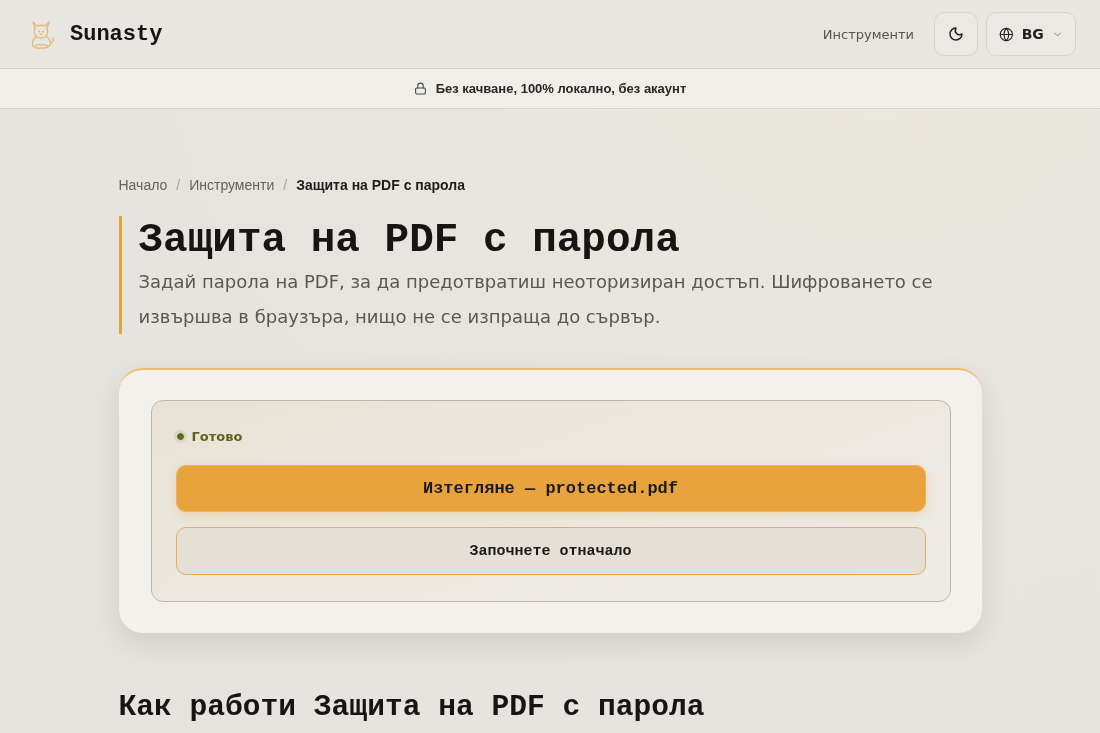 The height and width of the screenshot is (733, 1100). What do you see at coordinates (411, 707) in the screenshot?
I see `section-heading: Как работи Защита на PDF с парола` at bounding box center [411, 707].